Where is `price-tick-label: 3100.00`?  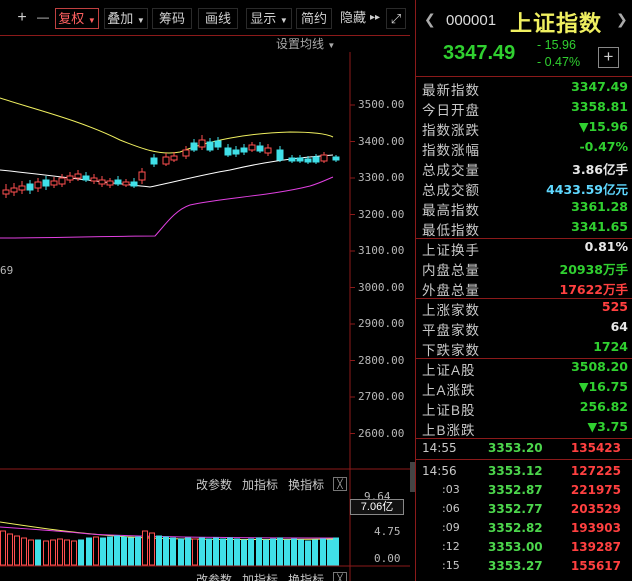 price-tick-label: 3100.00 is located at coordinates (381, 250).